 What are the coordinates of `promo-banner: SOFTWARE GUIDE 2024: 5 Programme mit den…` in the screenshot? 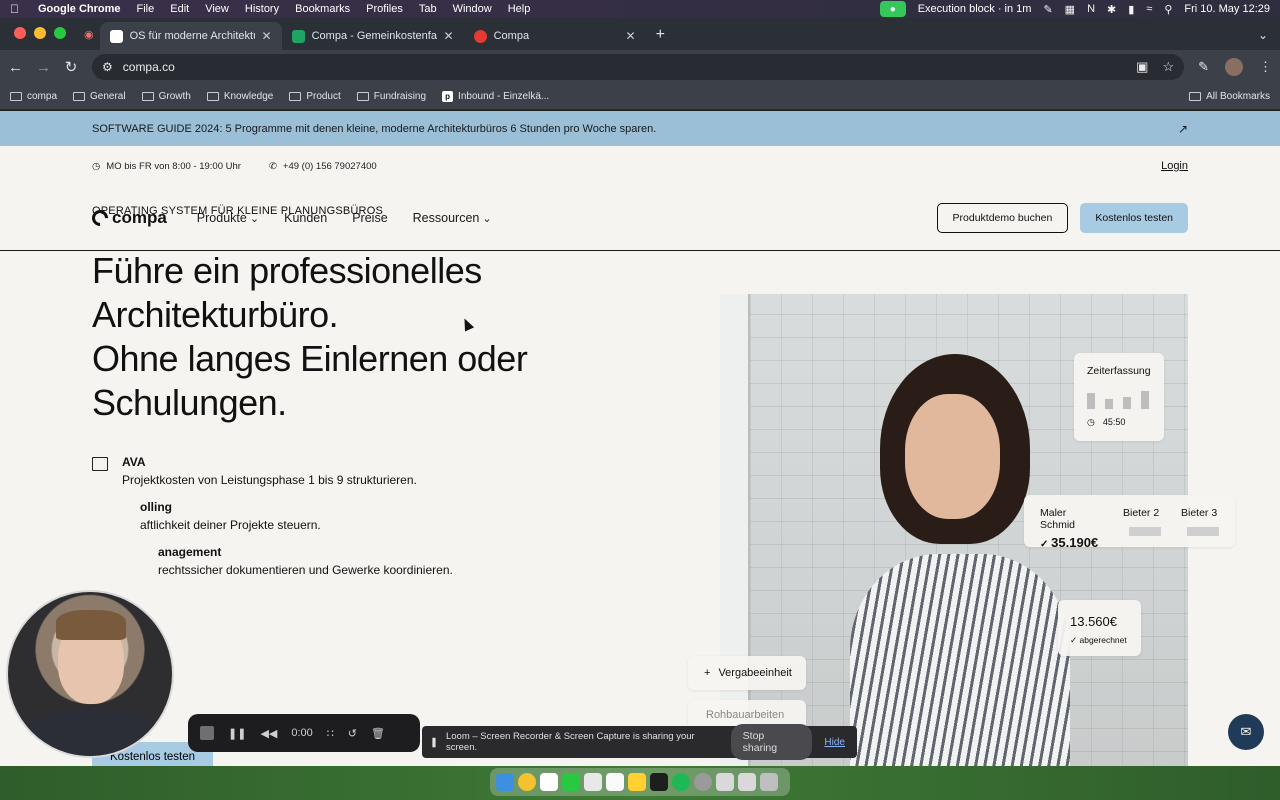 It's located at (640, 128).